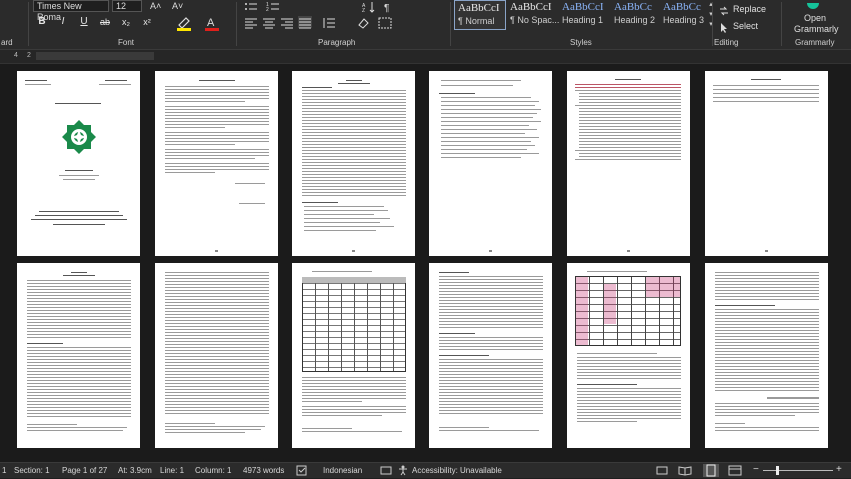 This screenshot has height=479, width=851. What do you see at coordinates (711, 16) in the screenshot?
I see `styles-scroll-icon: ▴ ▾ ▾` at bounding box center [711, 16].